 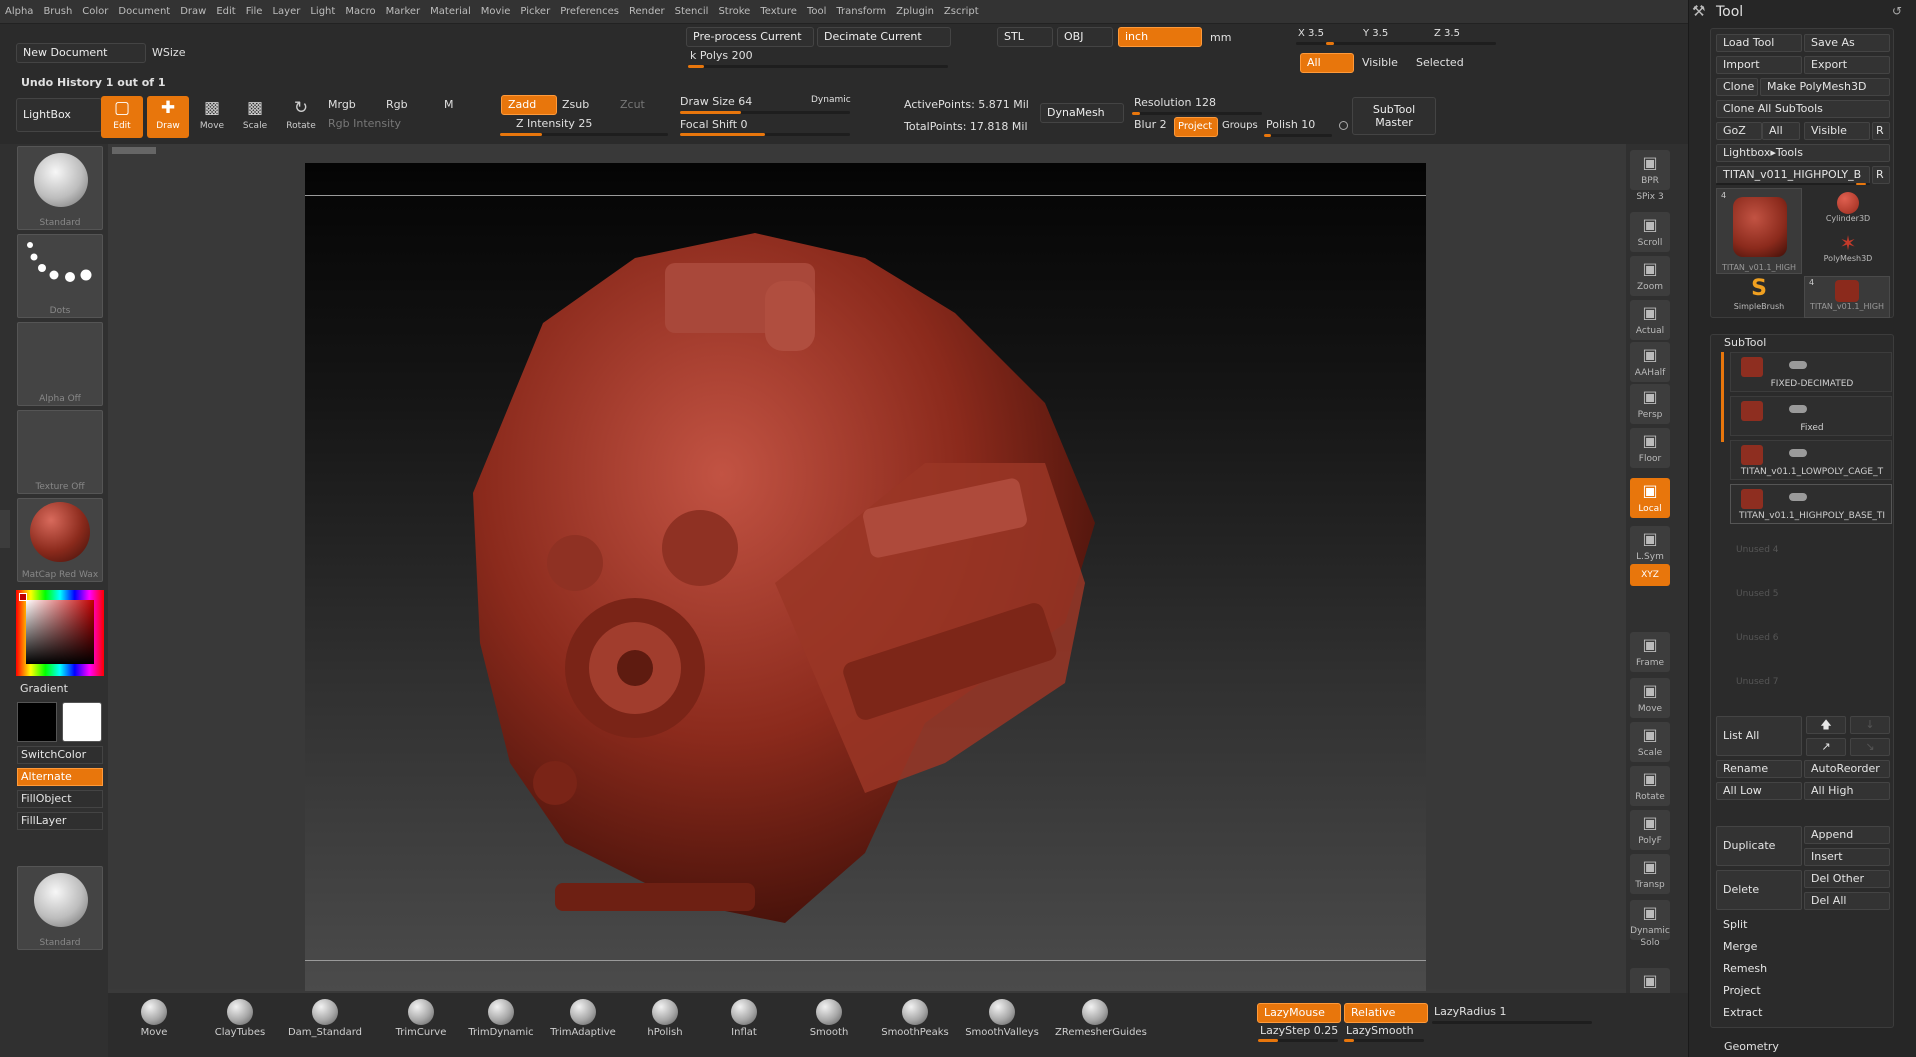 What do you see at coordinates (1826, 725) in the screenshot?
I see `move-up-arrow-icon: 🡅` at bounding box center [1826, 725].